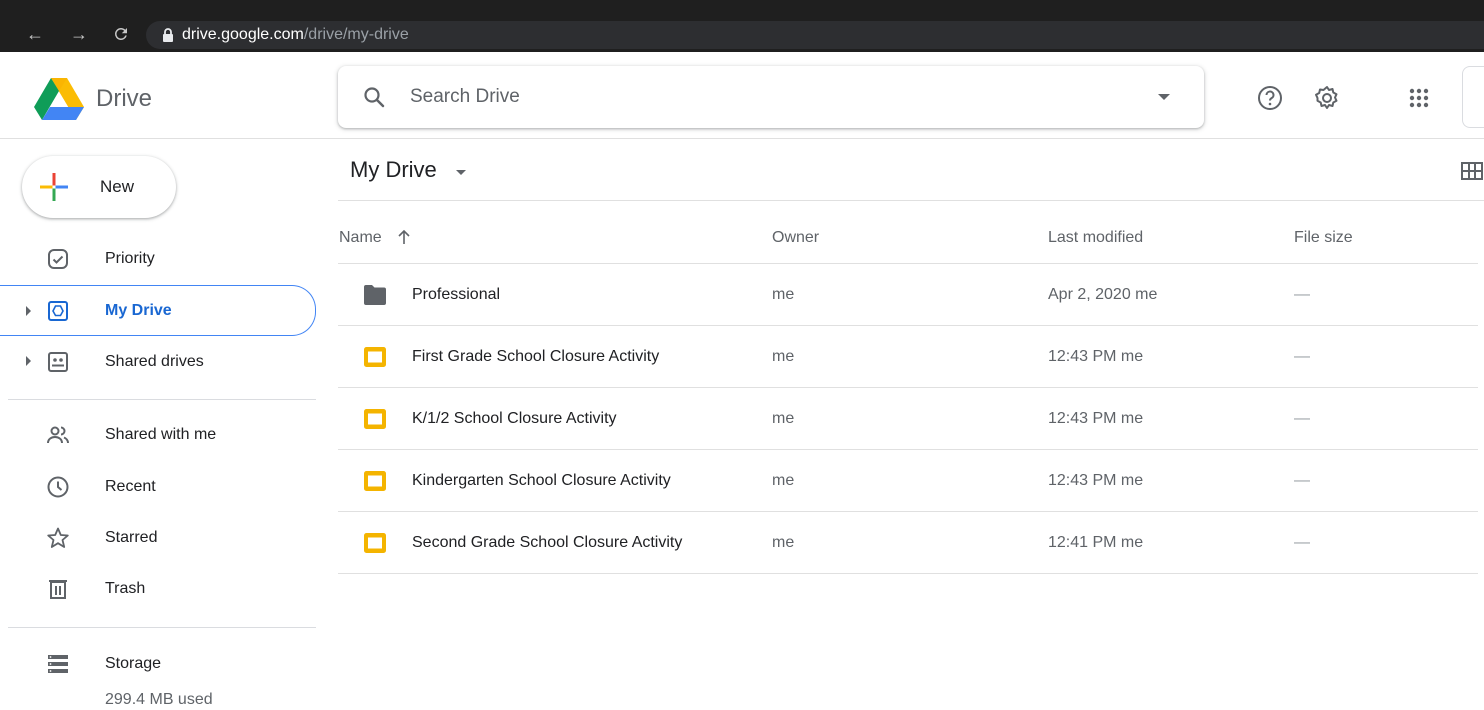  Describe the element at coordinates (547, 542) in the screenshot. I see `file-name: Second Grade School Closure Activity` at that location.